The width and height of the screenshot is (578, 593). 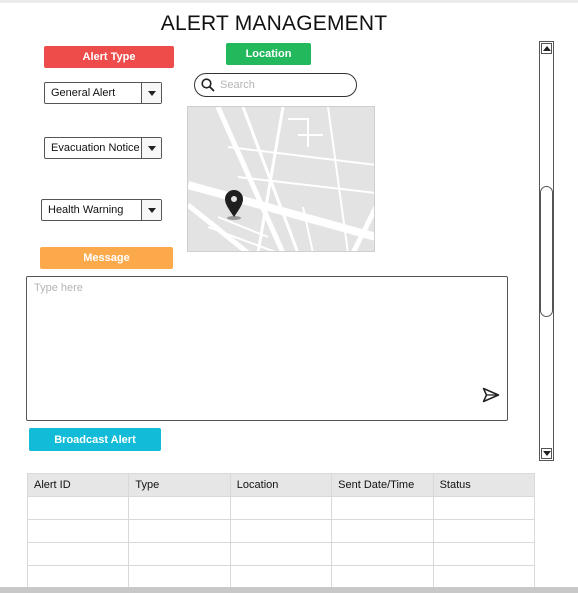 I want to click on location-search, so click(x=275, y=85).